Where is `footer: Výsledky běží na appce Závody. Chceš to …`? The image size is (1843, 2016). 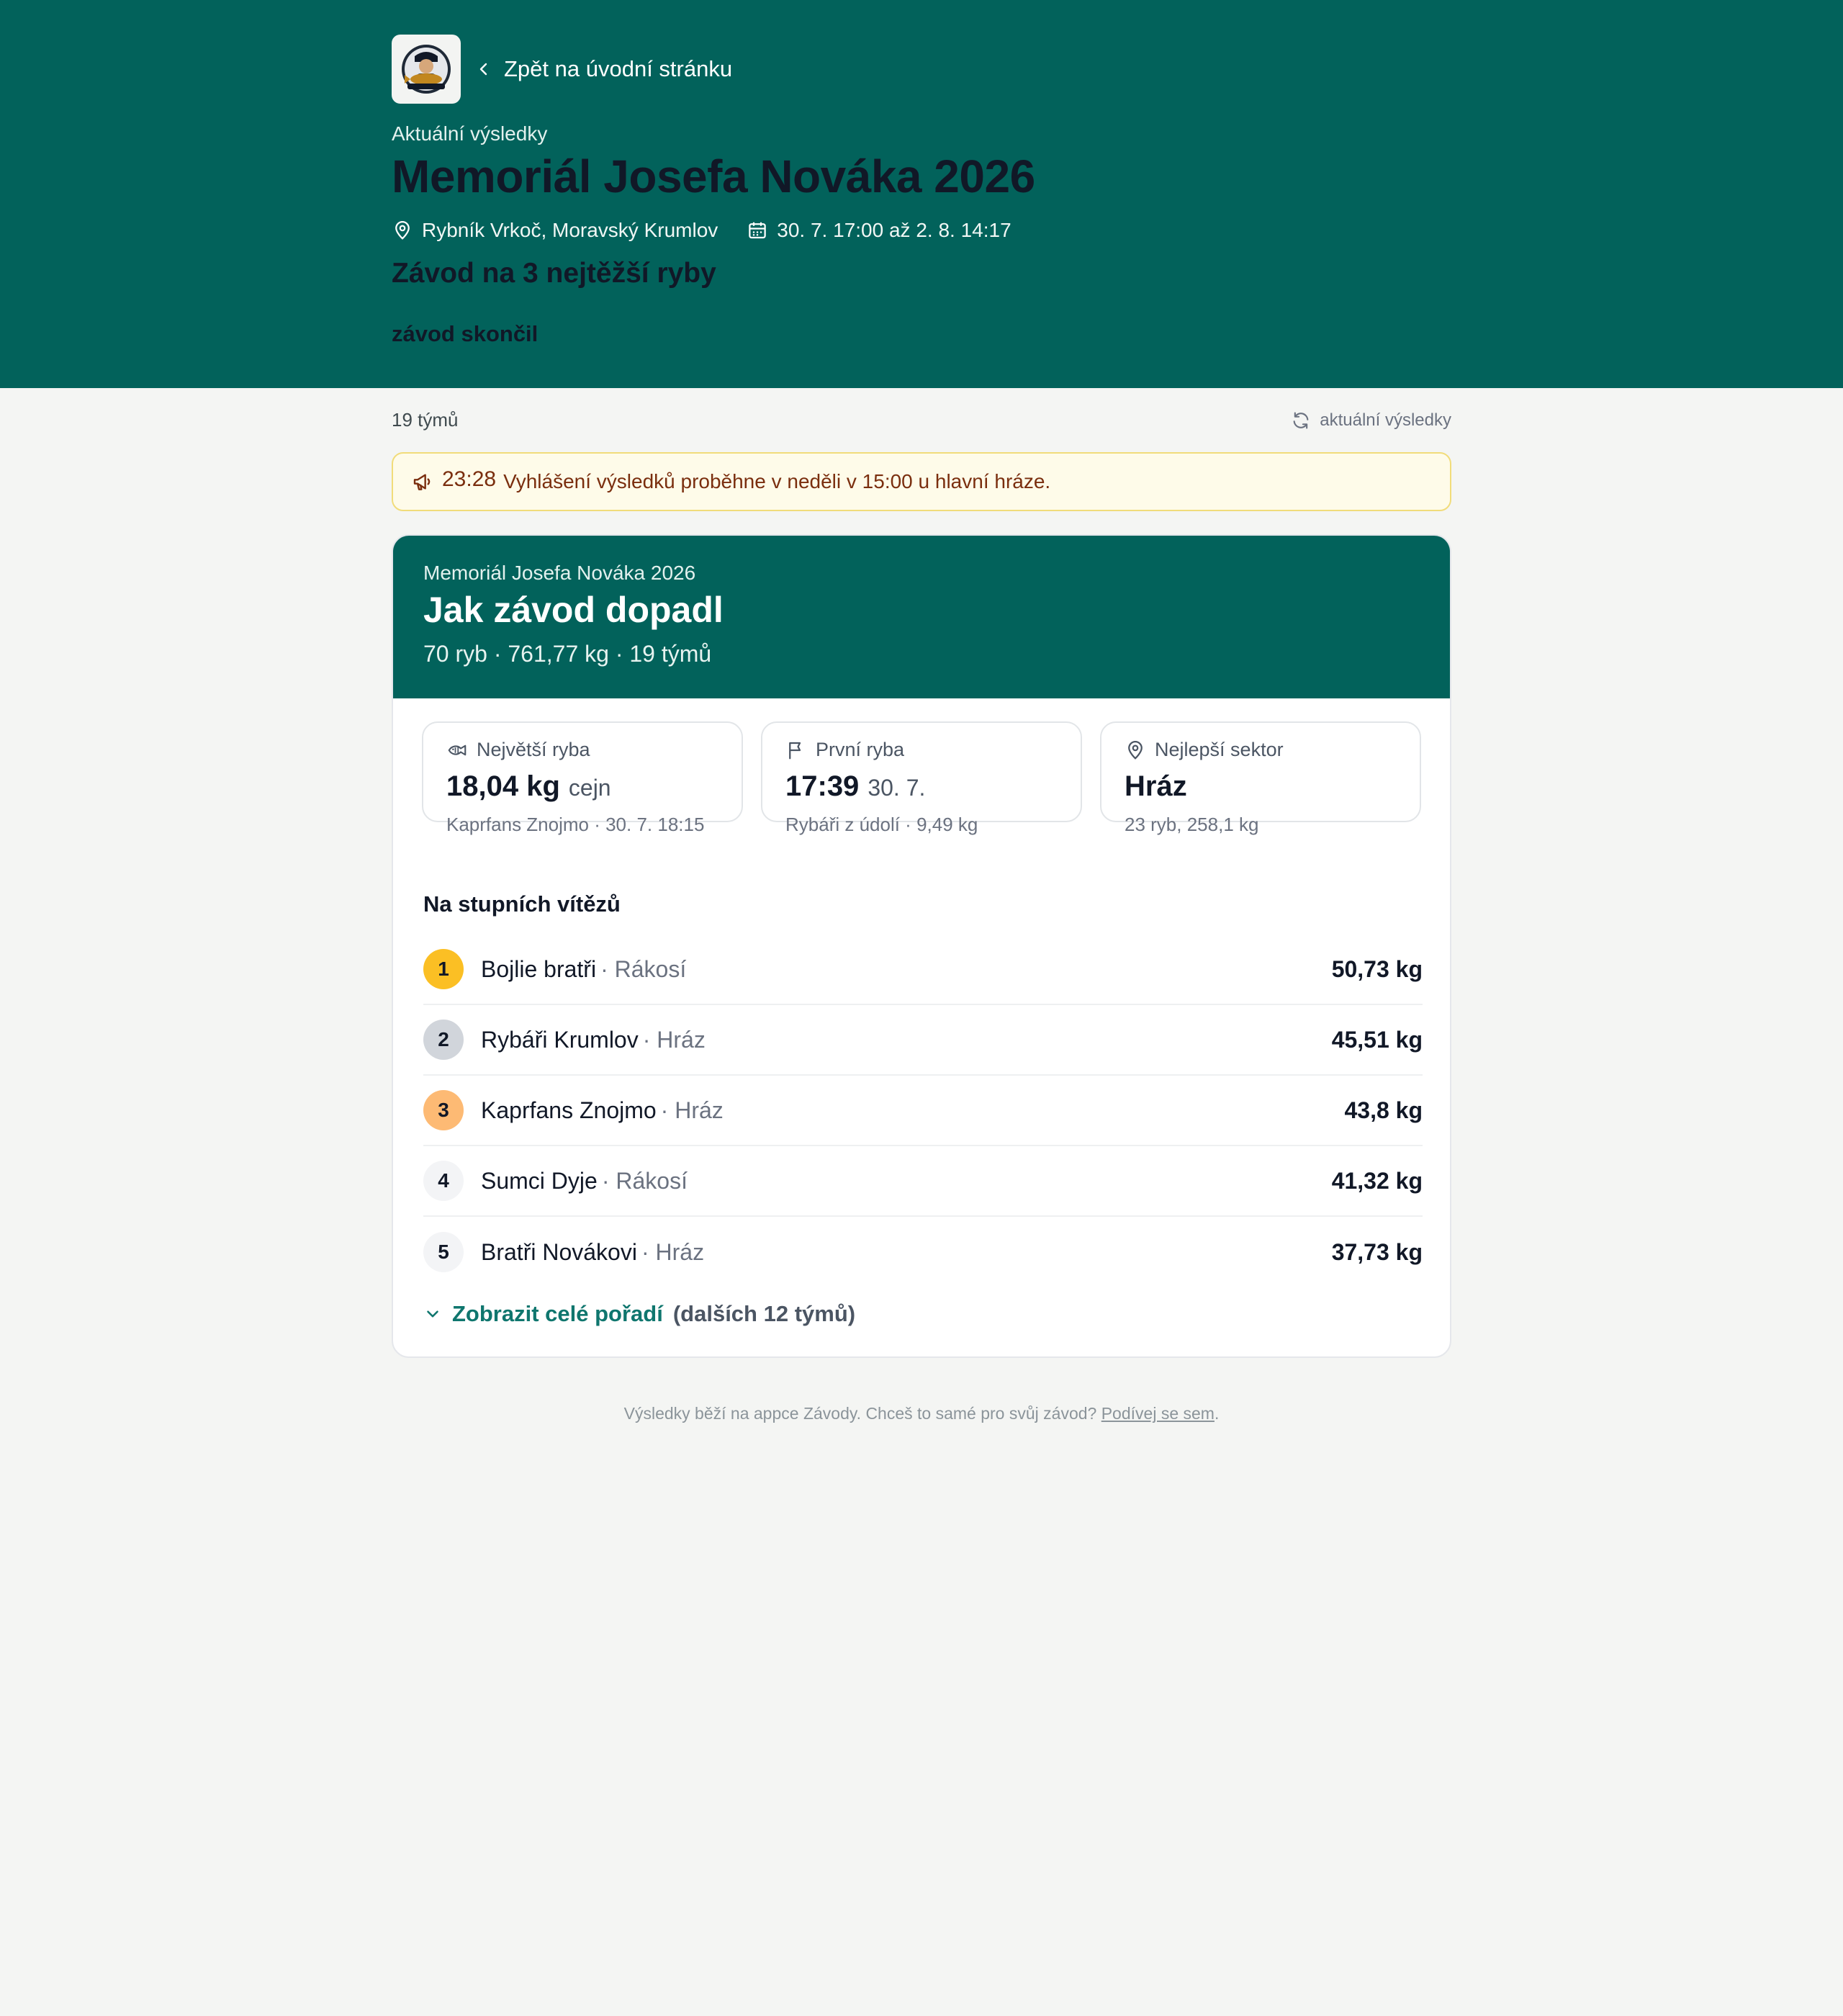
footer: Výsledky běží na appce Závody. Chceš to … is located at coordinates (921, 1413).